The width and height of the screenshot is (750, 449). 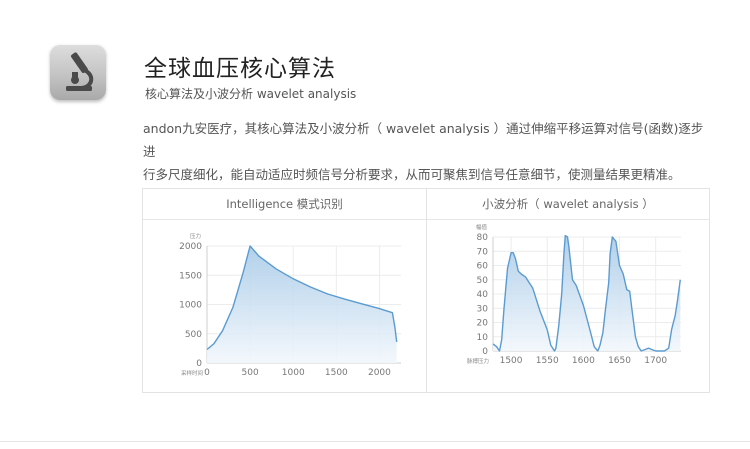 I want to click on page-subtitle: 核心算法及小波分析 wavelet analysis, so click(x=251, y=94).